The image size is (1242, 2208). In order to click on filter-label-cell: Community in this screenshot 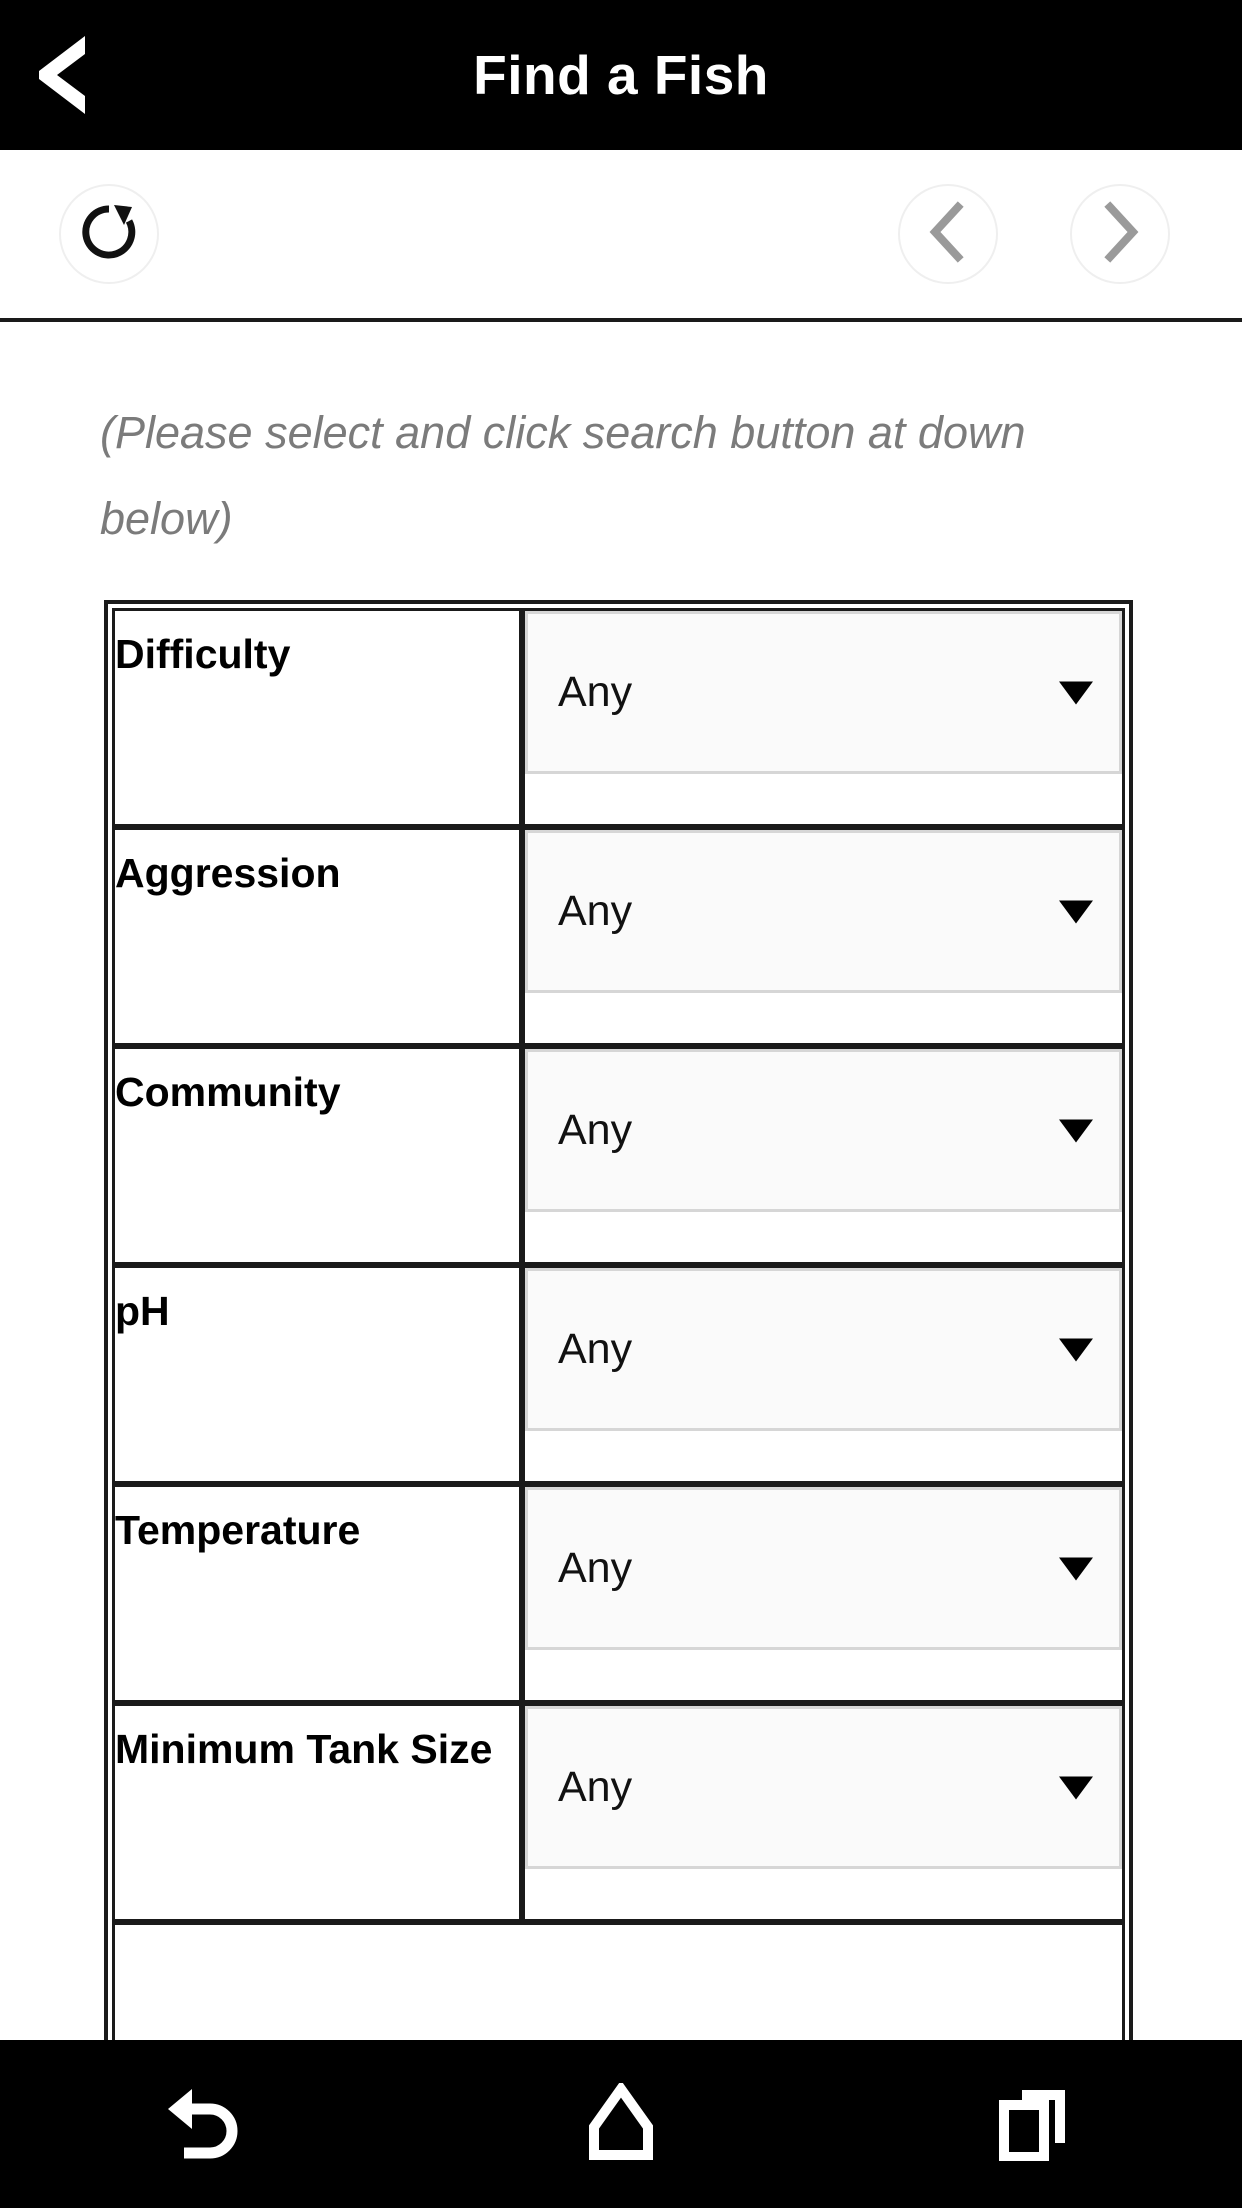, I will do `click(317, 1155)`.